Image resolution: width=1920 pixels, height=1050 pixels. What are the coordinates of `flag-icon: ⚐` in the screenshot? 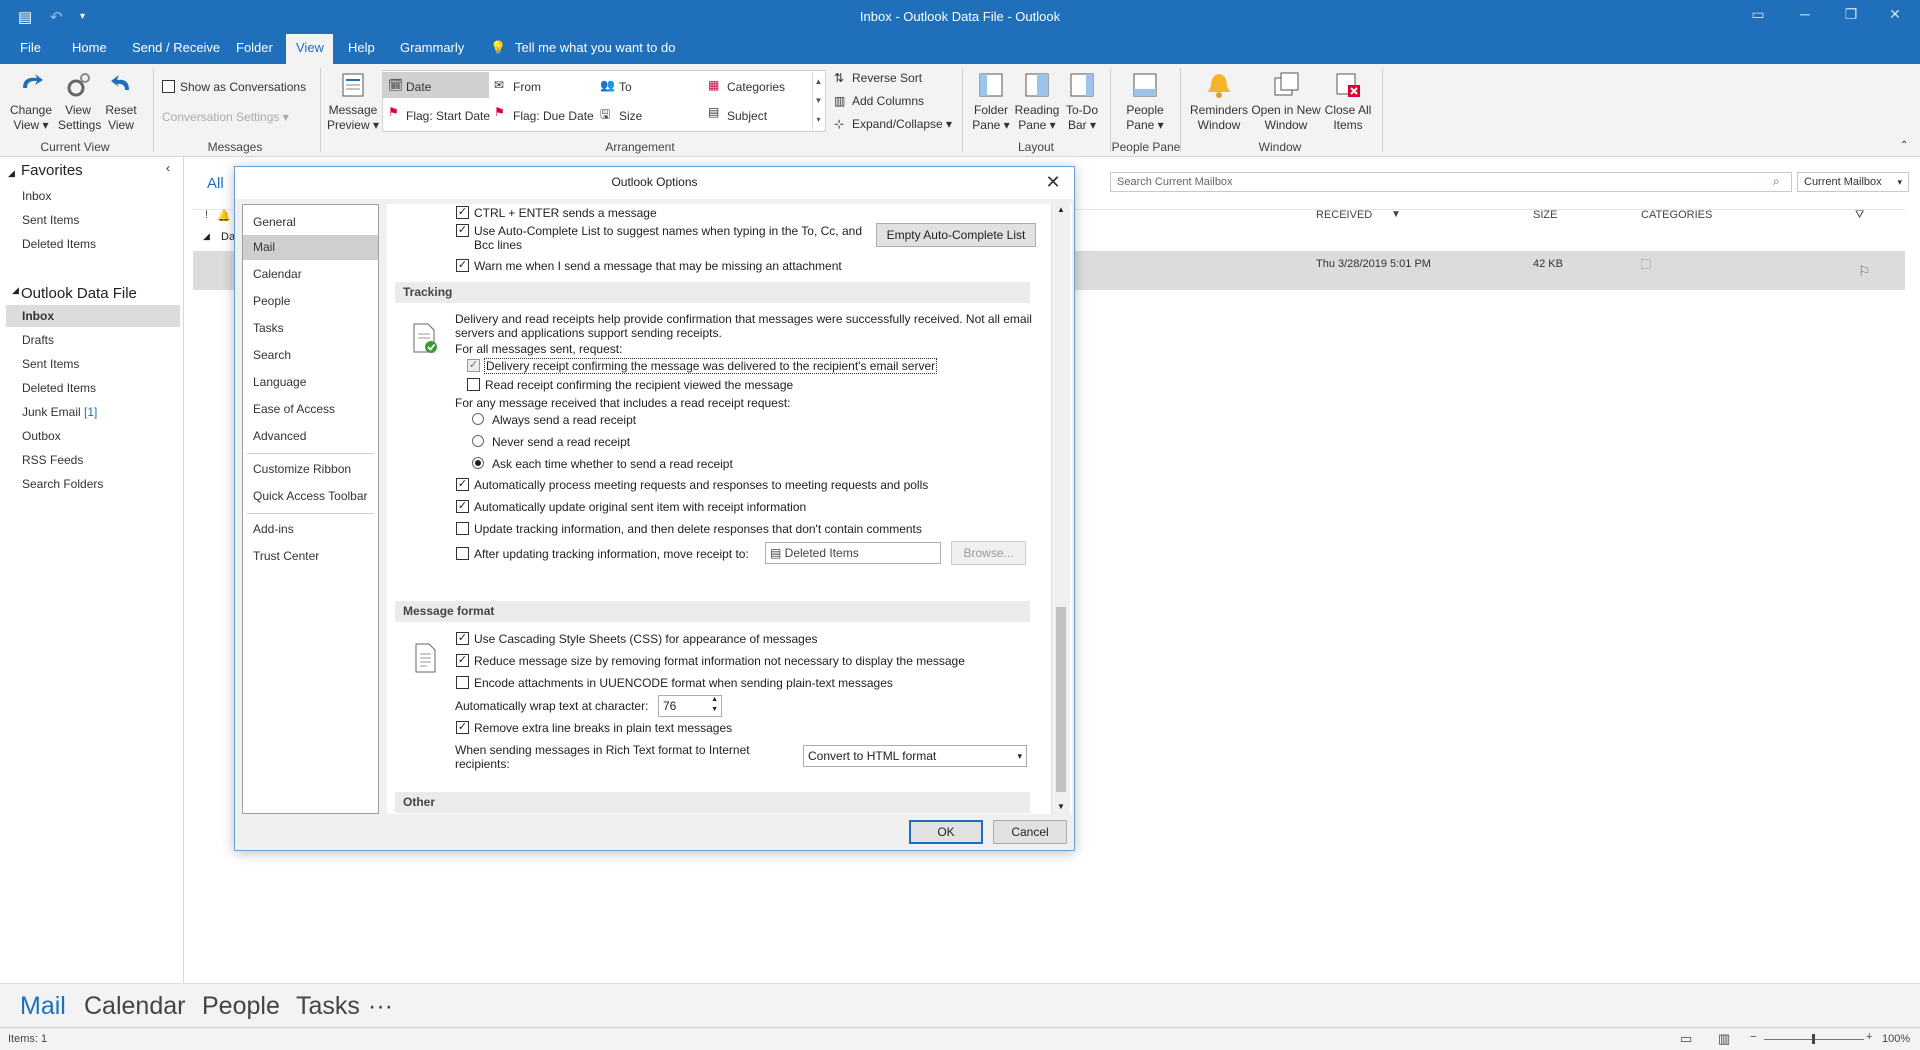 It's located at (1864, 271).